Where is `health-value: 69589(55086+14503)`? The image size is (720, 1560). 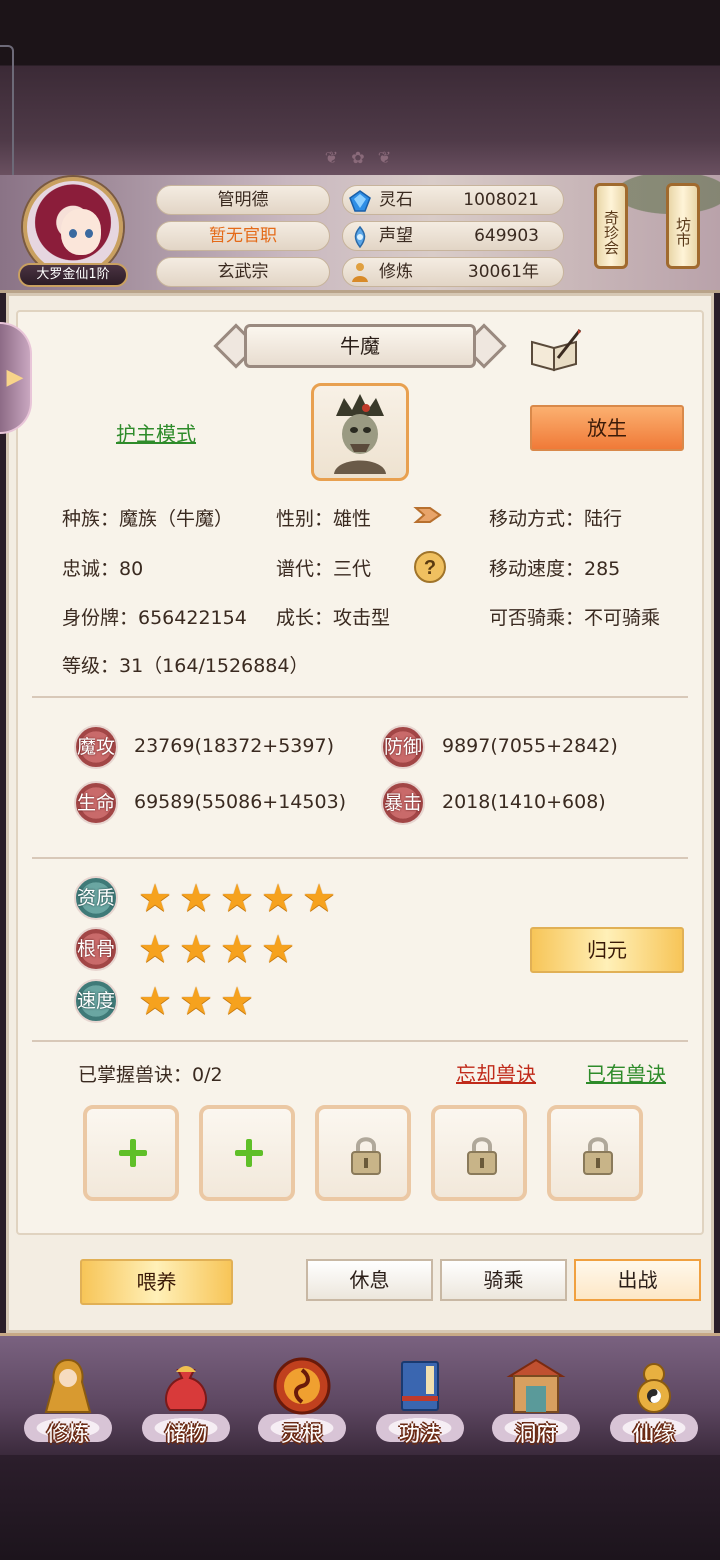 health-value: 69589(55086+14503) is located at coordinates (240, 802).